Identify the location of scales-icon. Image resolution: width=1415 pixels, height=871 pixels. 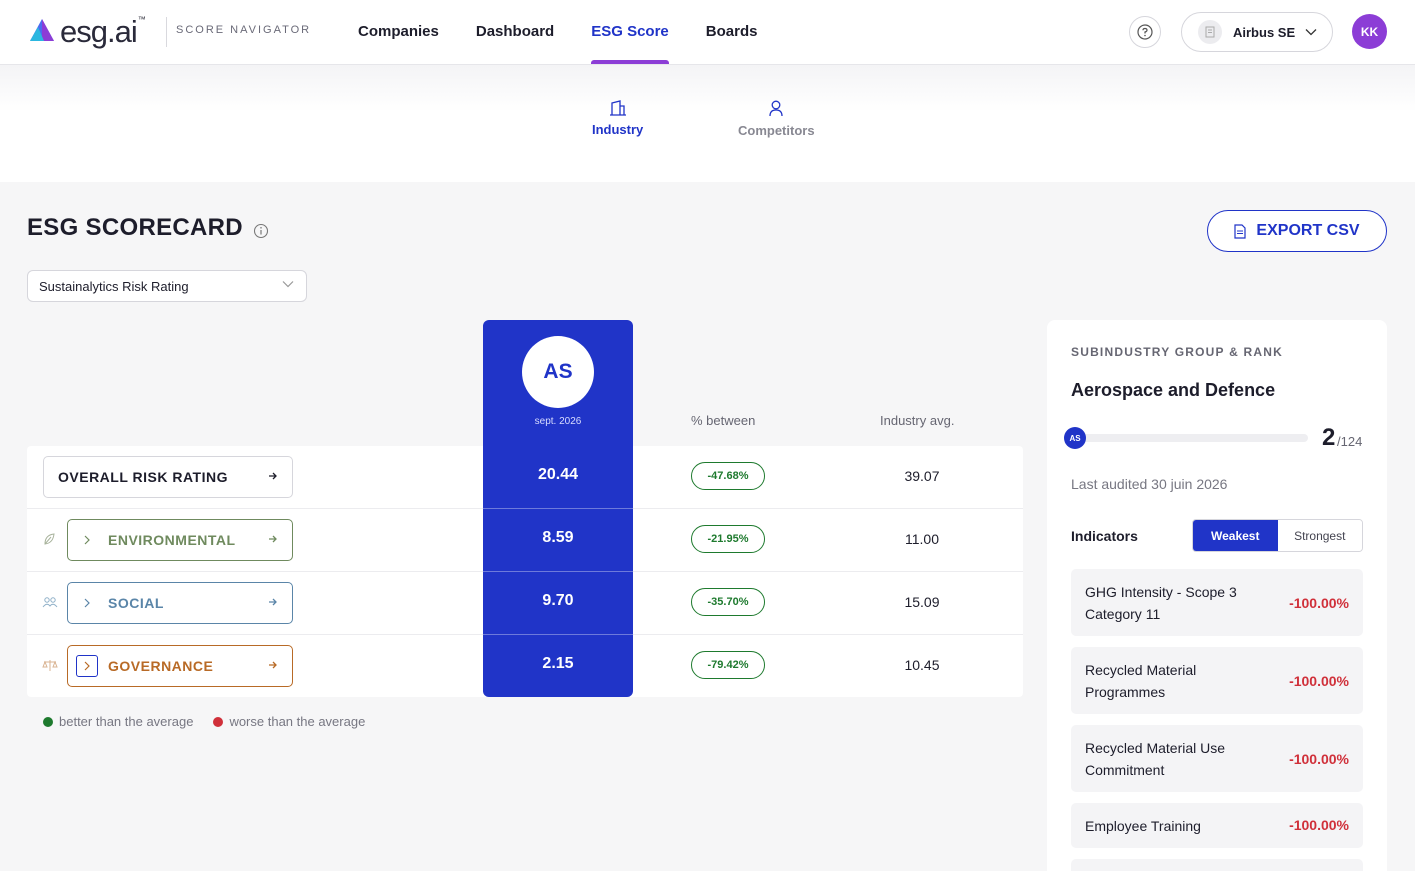
(50, 665).